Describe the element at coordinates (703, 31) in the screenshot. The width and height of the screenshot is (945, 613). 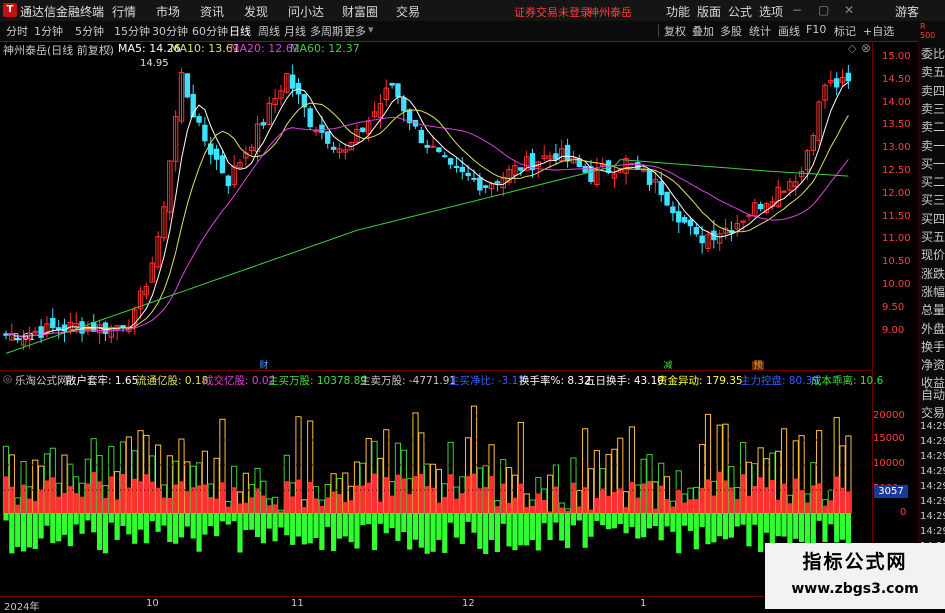
I see `overlay-button: 叠加` at that location.